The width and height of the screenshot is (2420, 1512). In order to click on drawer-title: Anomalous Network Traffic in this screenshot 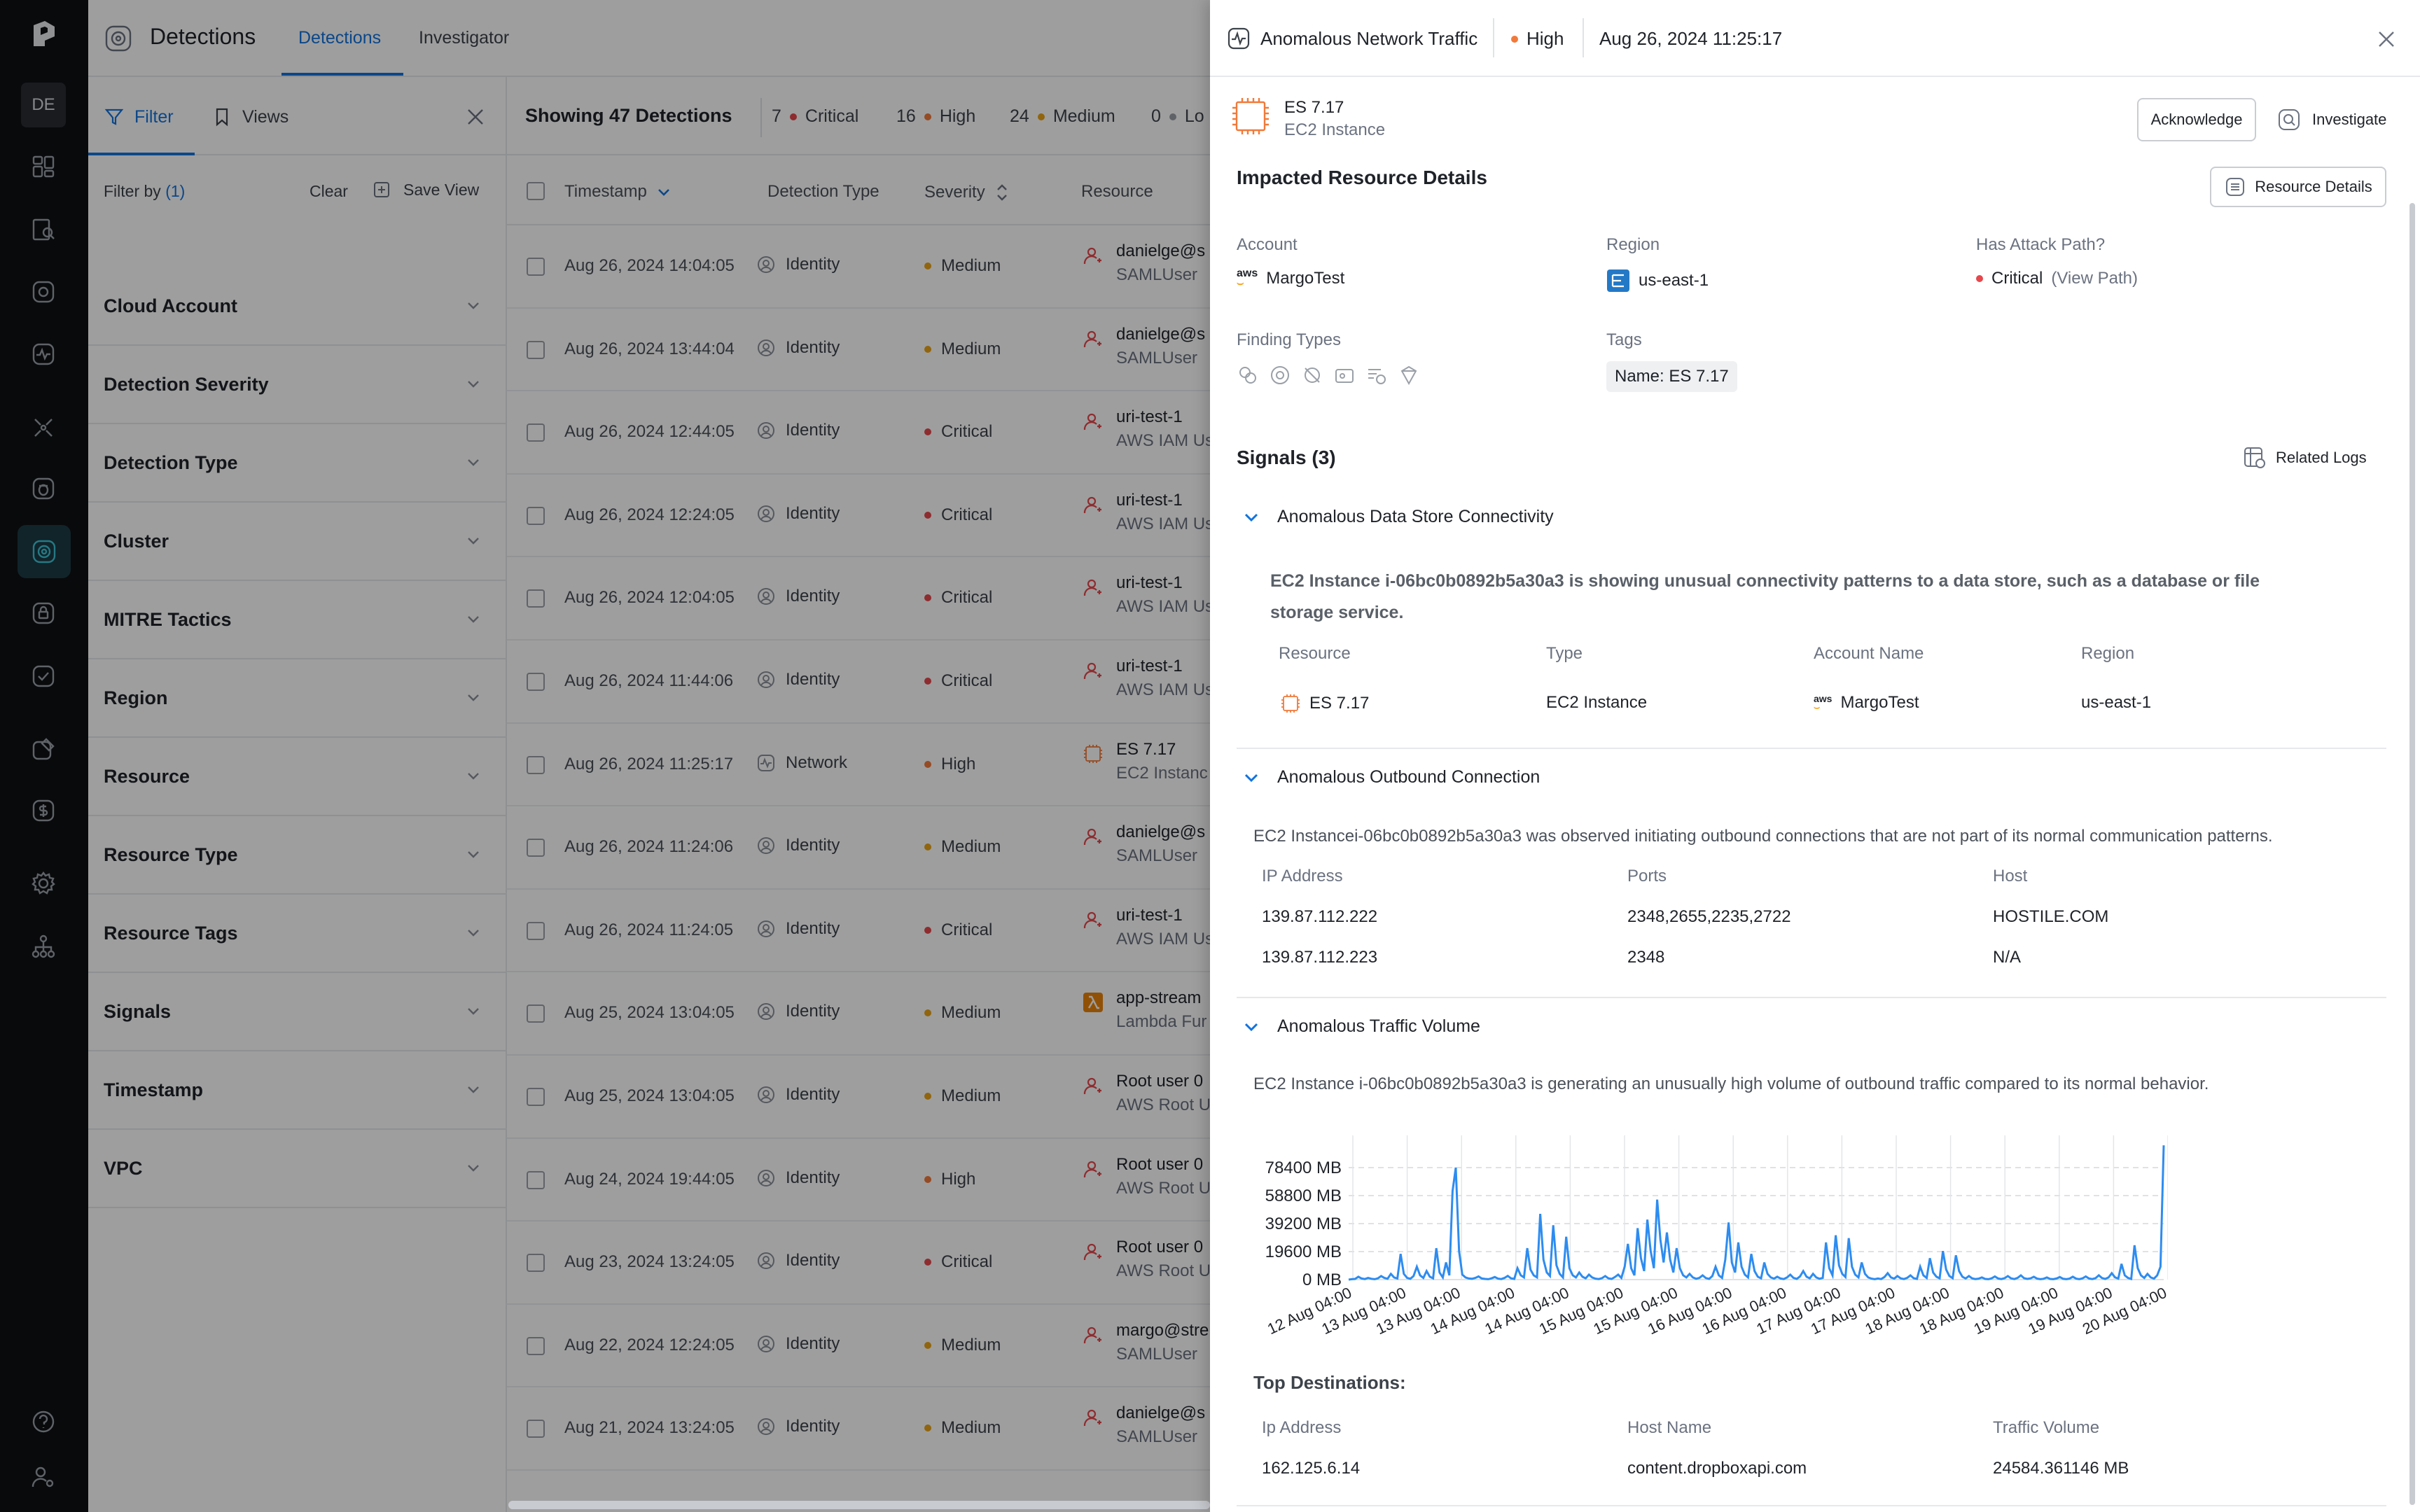, I will do `click(1369, 38)`.